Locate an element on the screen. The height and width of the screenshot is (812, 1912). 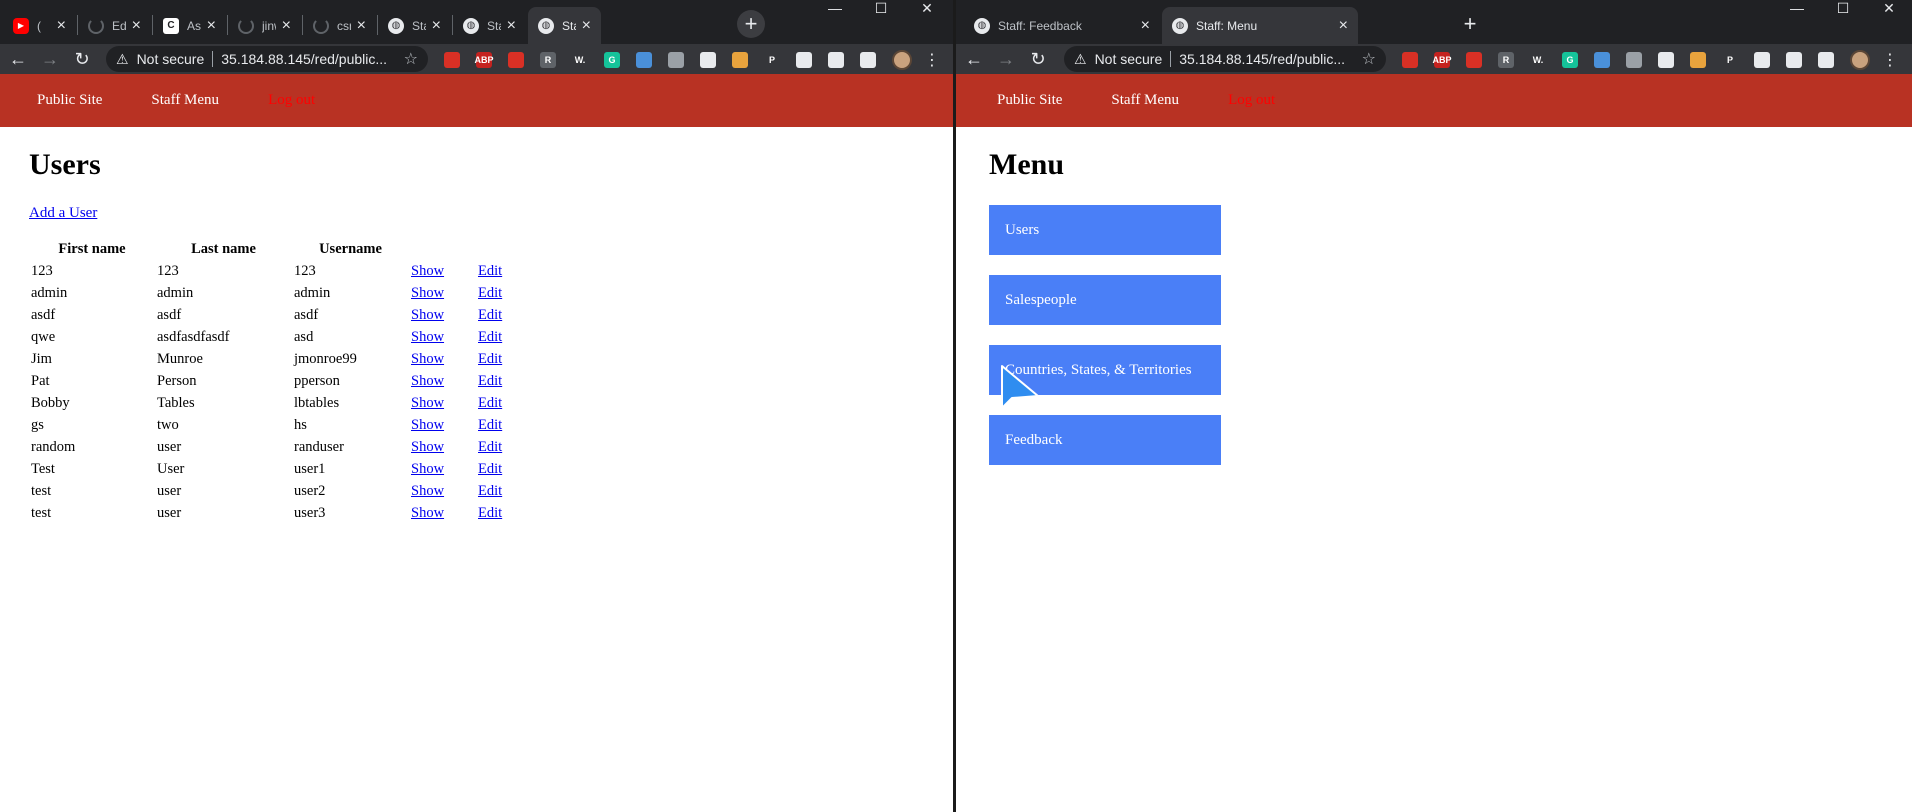
menu-salespeople-button: Salespeople is located at coordinates (1105, 300).